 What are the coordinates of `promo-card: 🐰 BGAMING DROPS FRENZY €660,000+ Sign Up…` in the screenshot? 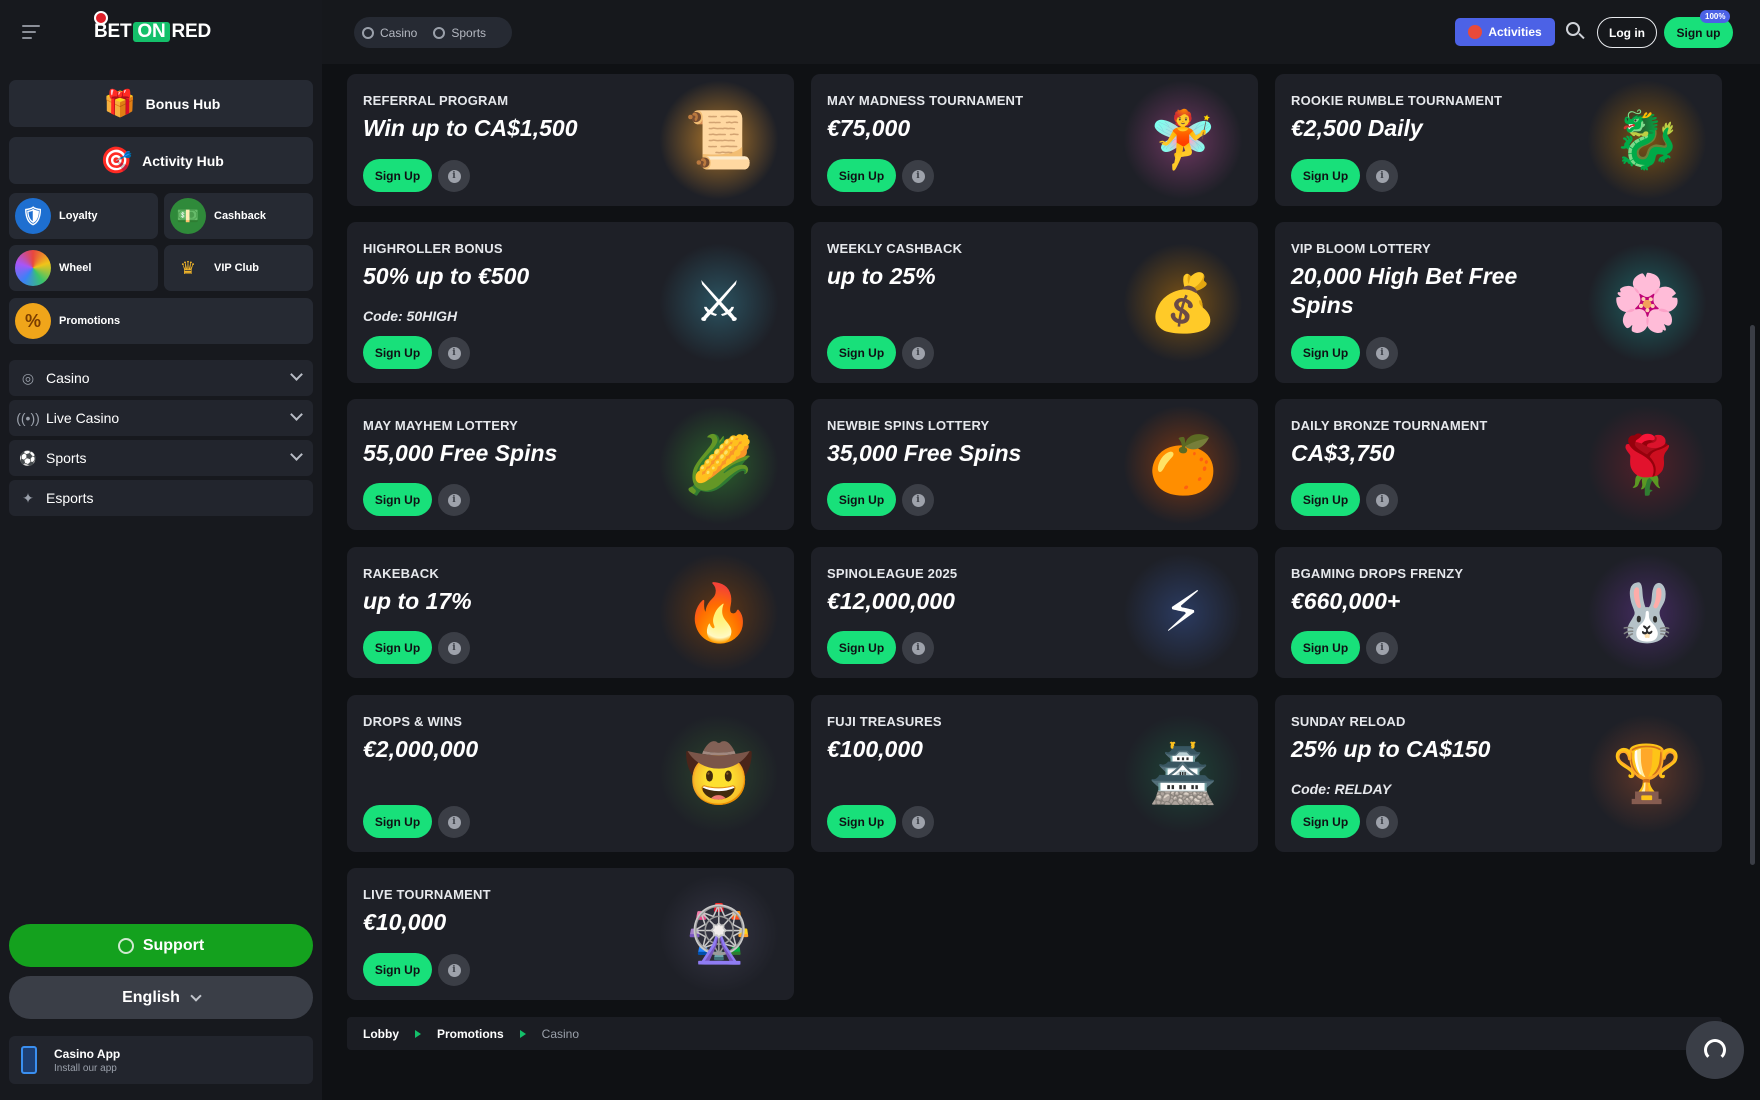 It's located at (1498, 612).